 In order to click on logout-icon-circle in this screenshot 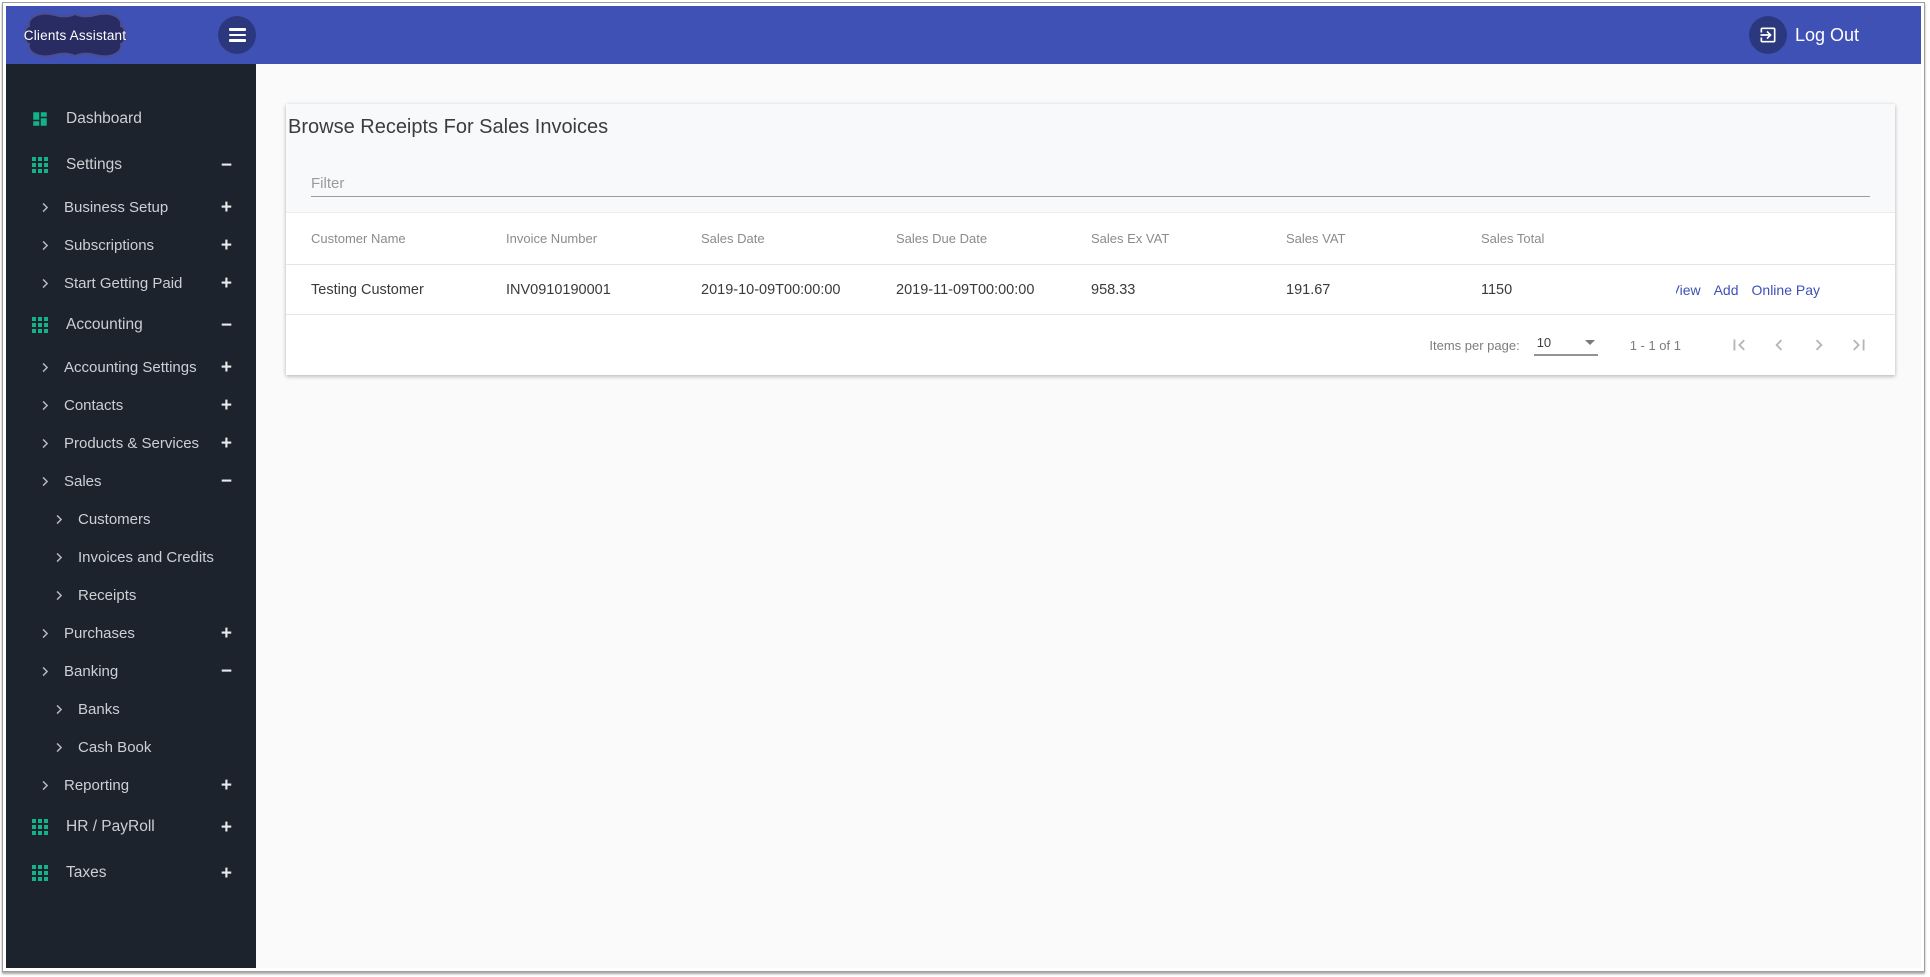, I will do `click(1767, 35)`.